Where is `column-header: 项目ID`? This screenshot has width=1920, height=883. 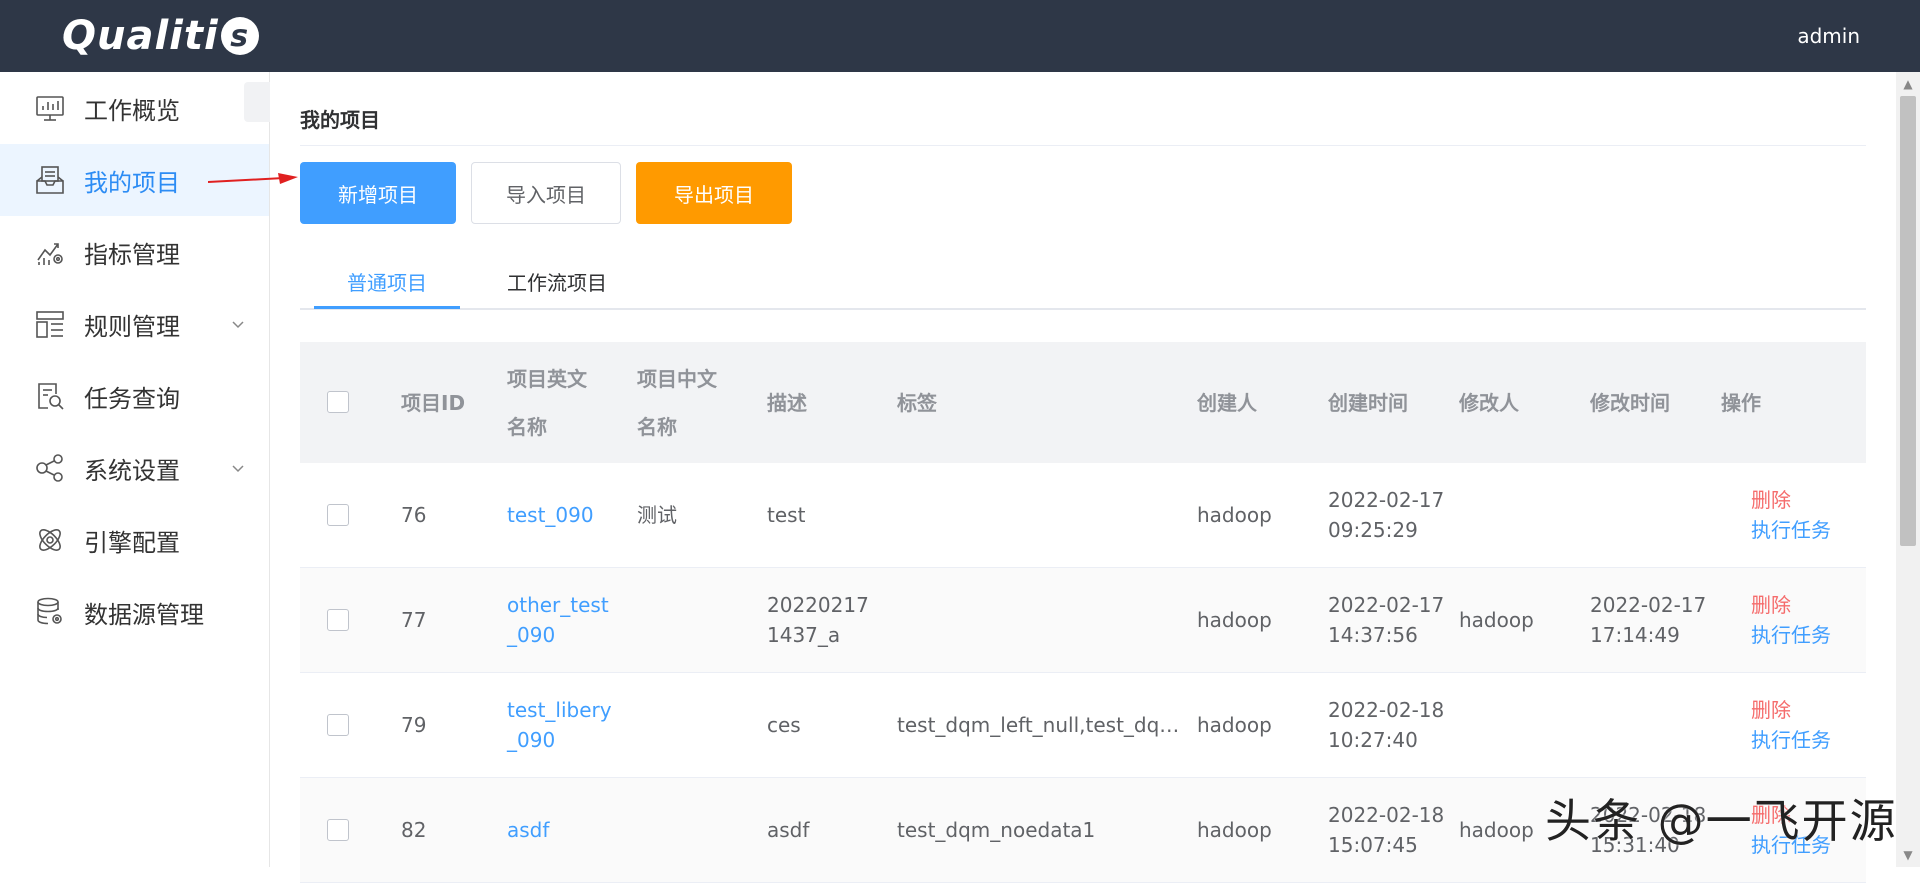
column-header: 项目ID is located at coordinates (433, 402).